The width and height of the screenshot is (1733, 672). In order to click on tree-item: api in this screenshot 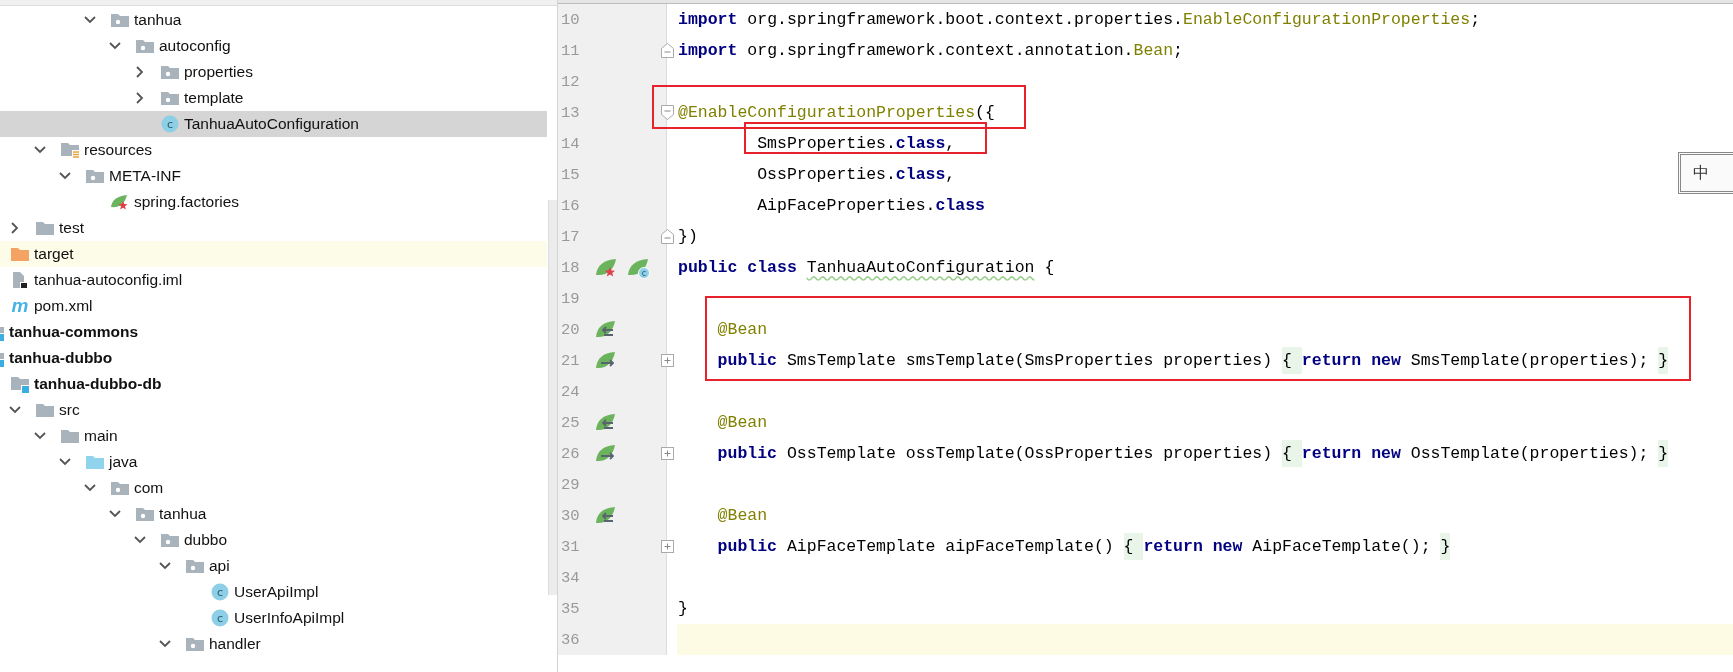, I will do `click(273, 566)`.